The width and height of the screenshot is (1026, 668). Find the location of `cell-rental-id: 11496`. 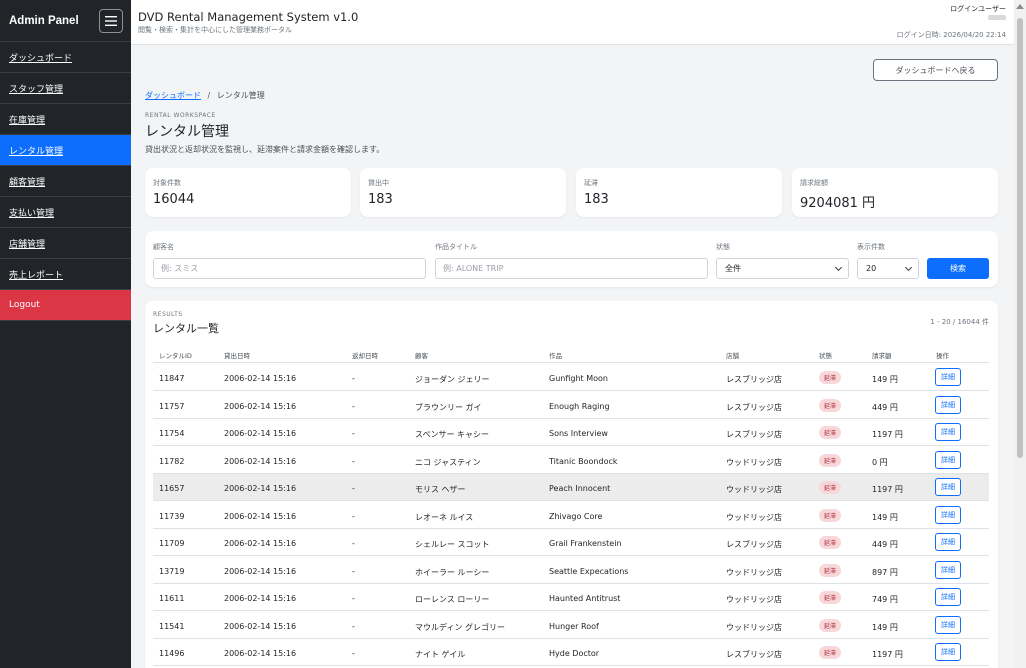

cell-rental-id: 11496 is located at coordinates (172, 653).